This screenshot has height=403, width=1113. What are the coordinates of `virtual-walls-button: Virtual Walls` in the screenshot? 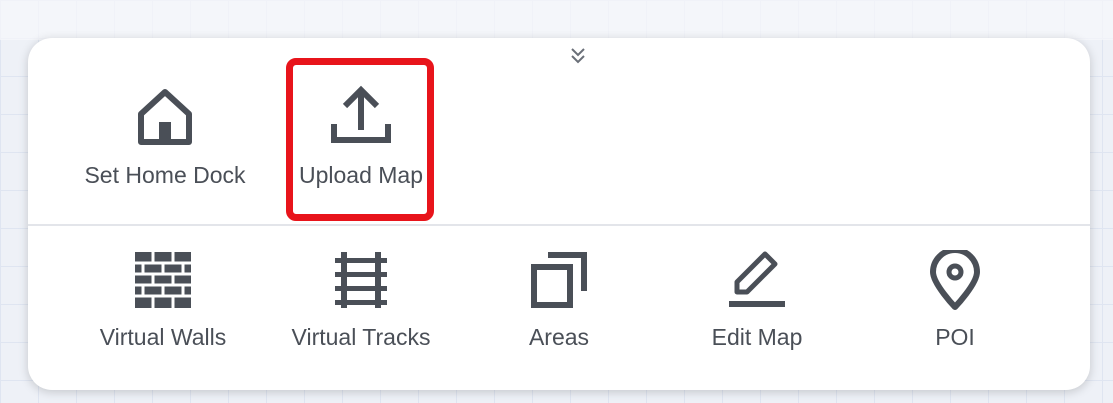 It's located at (163, 301).